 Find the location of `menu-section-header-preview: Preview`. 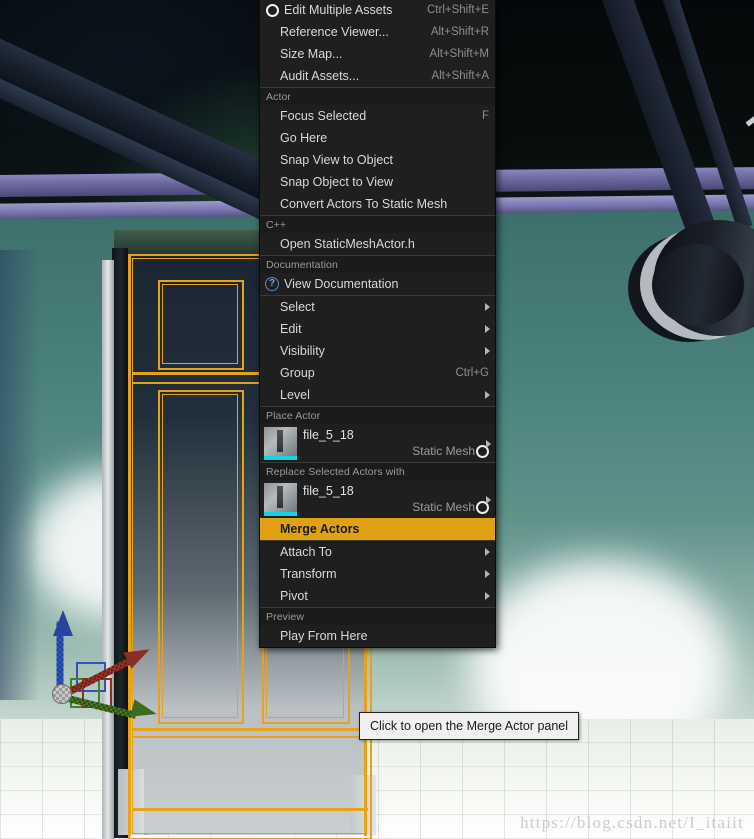

menu-section-header-preview: Preview is located at coordinates (377, 616).